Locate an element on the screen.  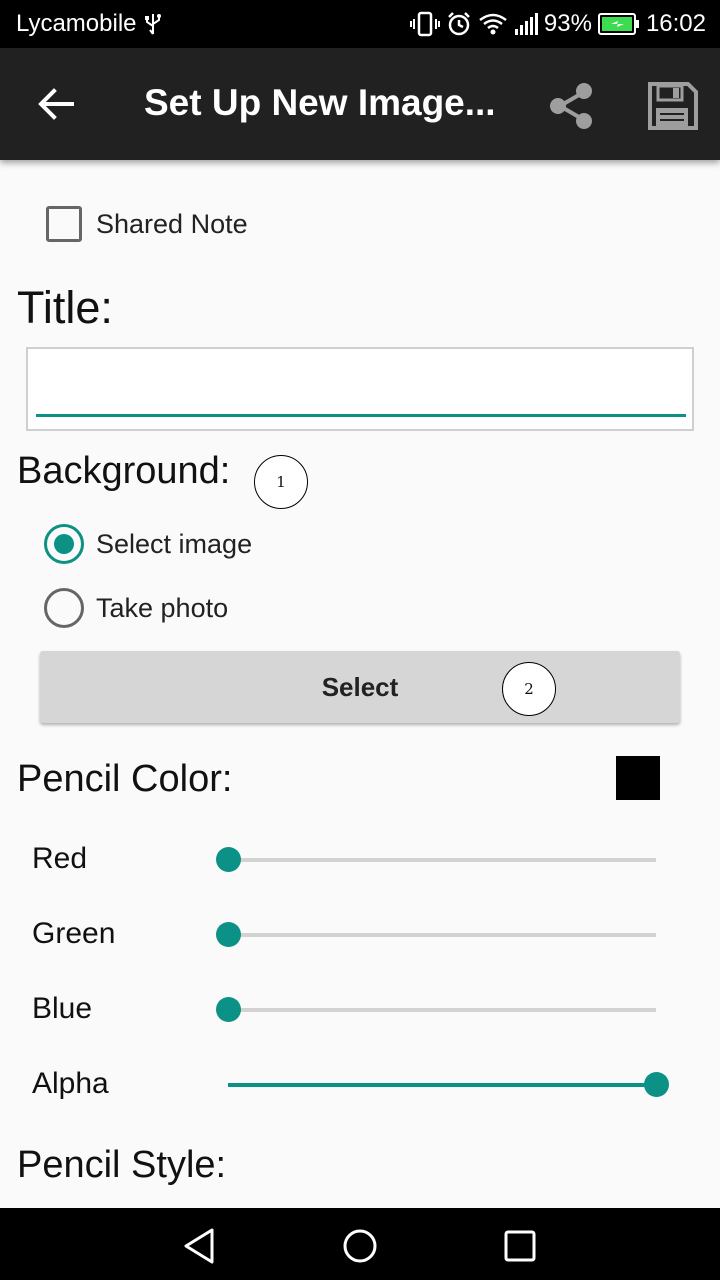
slider-label-alpha: Alpha is located at coordinates (70, 1083).